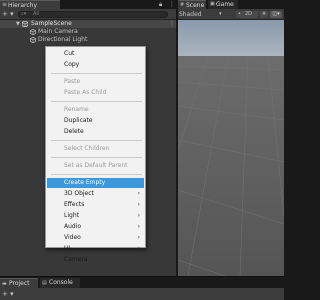 The width and height of the screenshot is (320, 300). Describe the element at coordinates (220, 14) in the screenshot. I see `chevron-down-icon: ▾` at that location.